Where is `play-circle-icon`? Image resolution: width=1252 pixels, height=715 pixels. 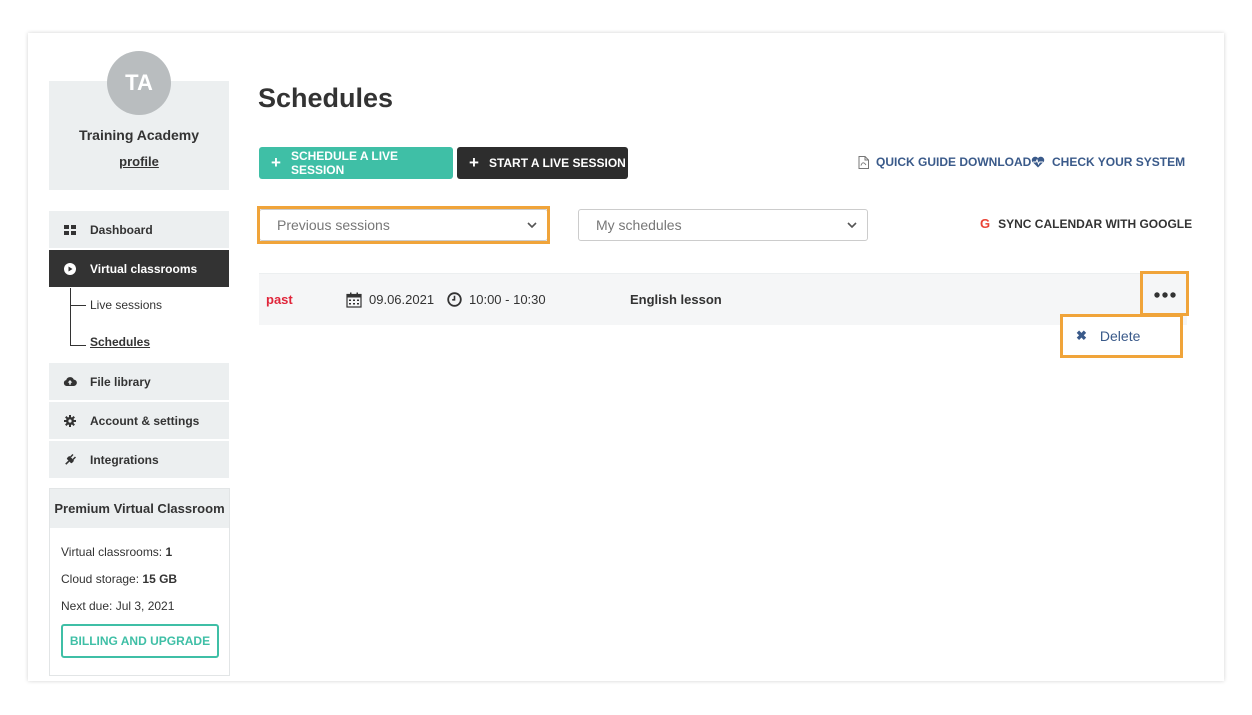 play-circle-icon is located at coordinates (70, 269).